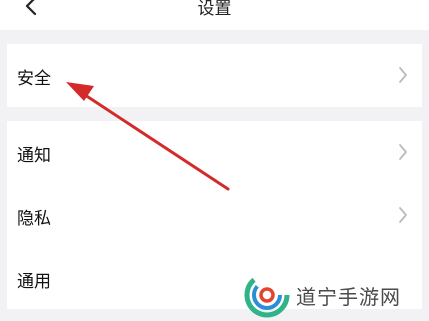 The image size is (429, 321). I want to click on watermark: 道宁手游网, so click(334, 295).